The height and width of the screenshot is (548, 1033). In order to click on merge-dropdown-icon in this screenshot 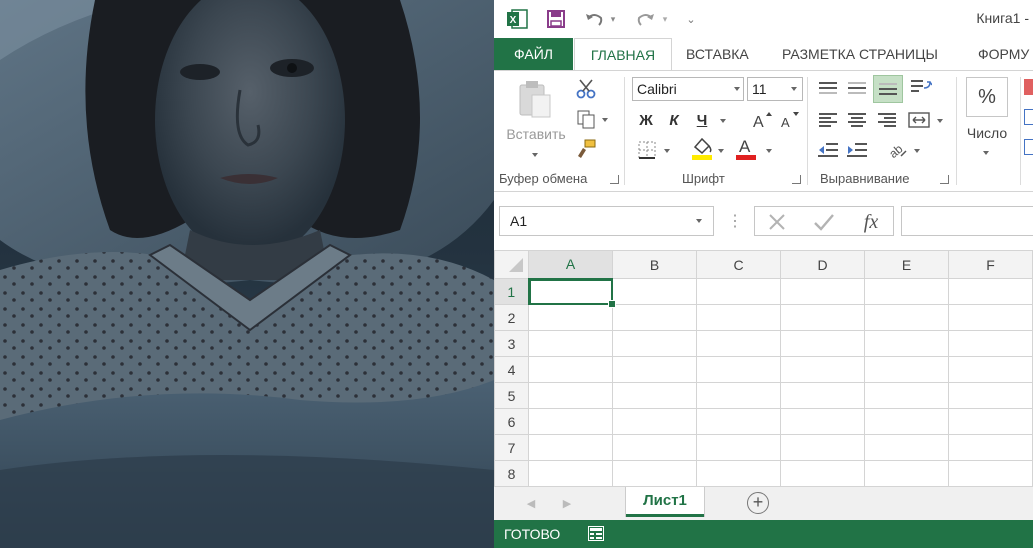, I will do `click(940, 121)`.